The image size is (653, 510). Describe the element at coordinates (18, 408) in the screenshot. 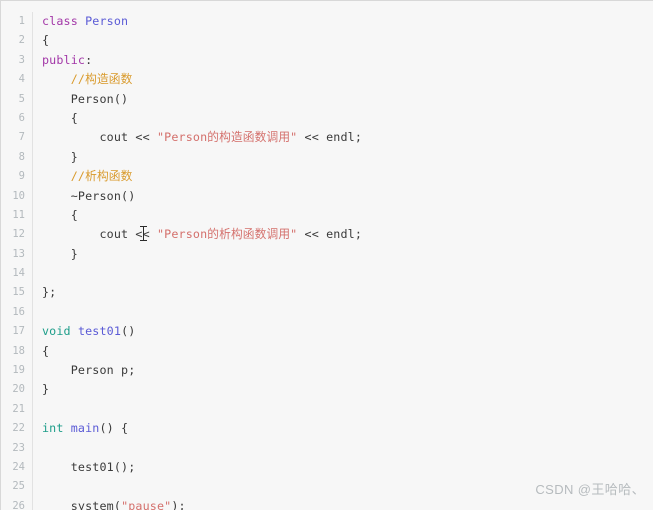

I see `line-number: 21` at that location.